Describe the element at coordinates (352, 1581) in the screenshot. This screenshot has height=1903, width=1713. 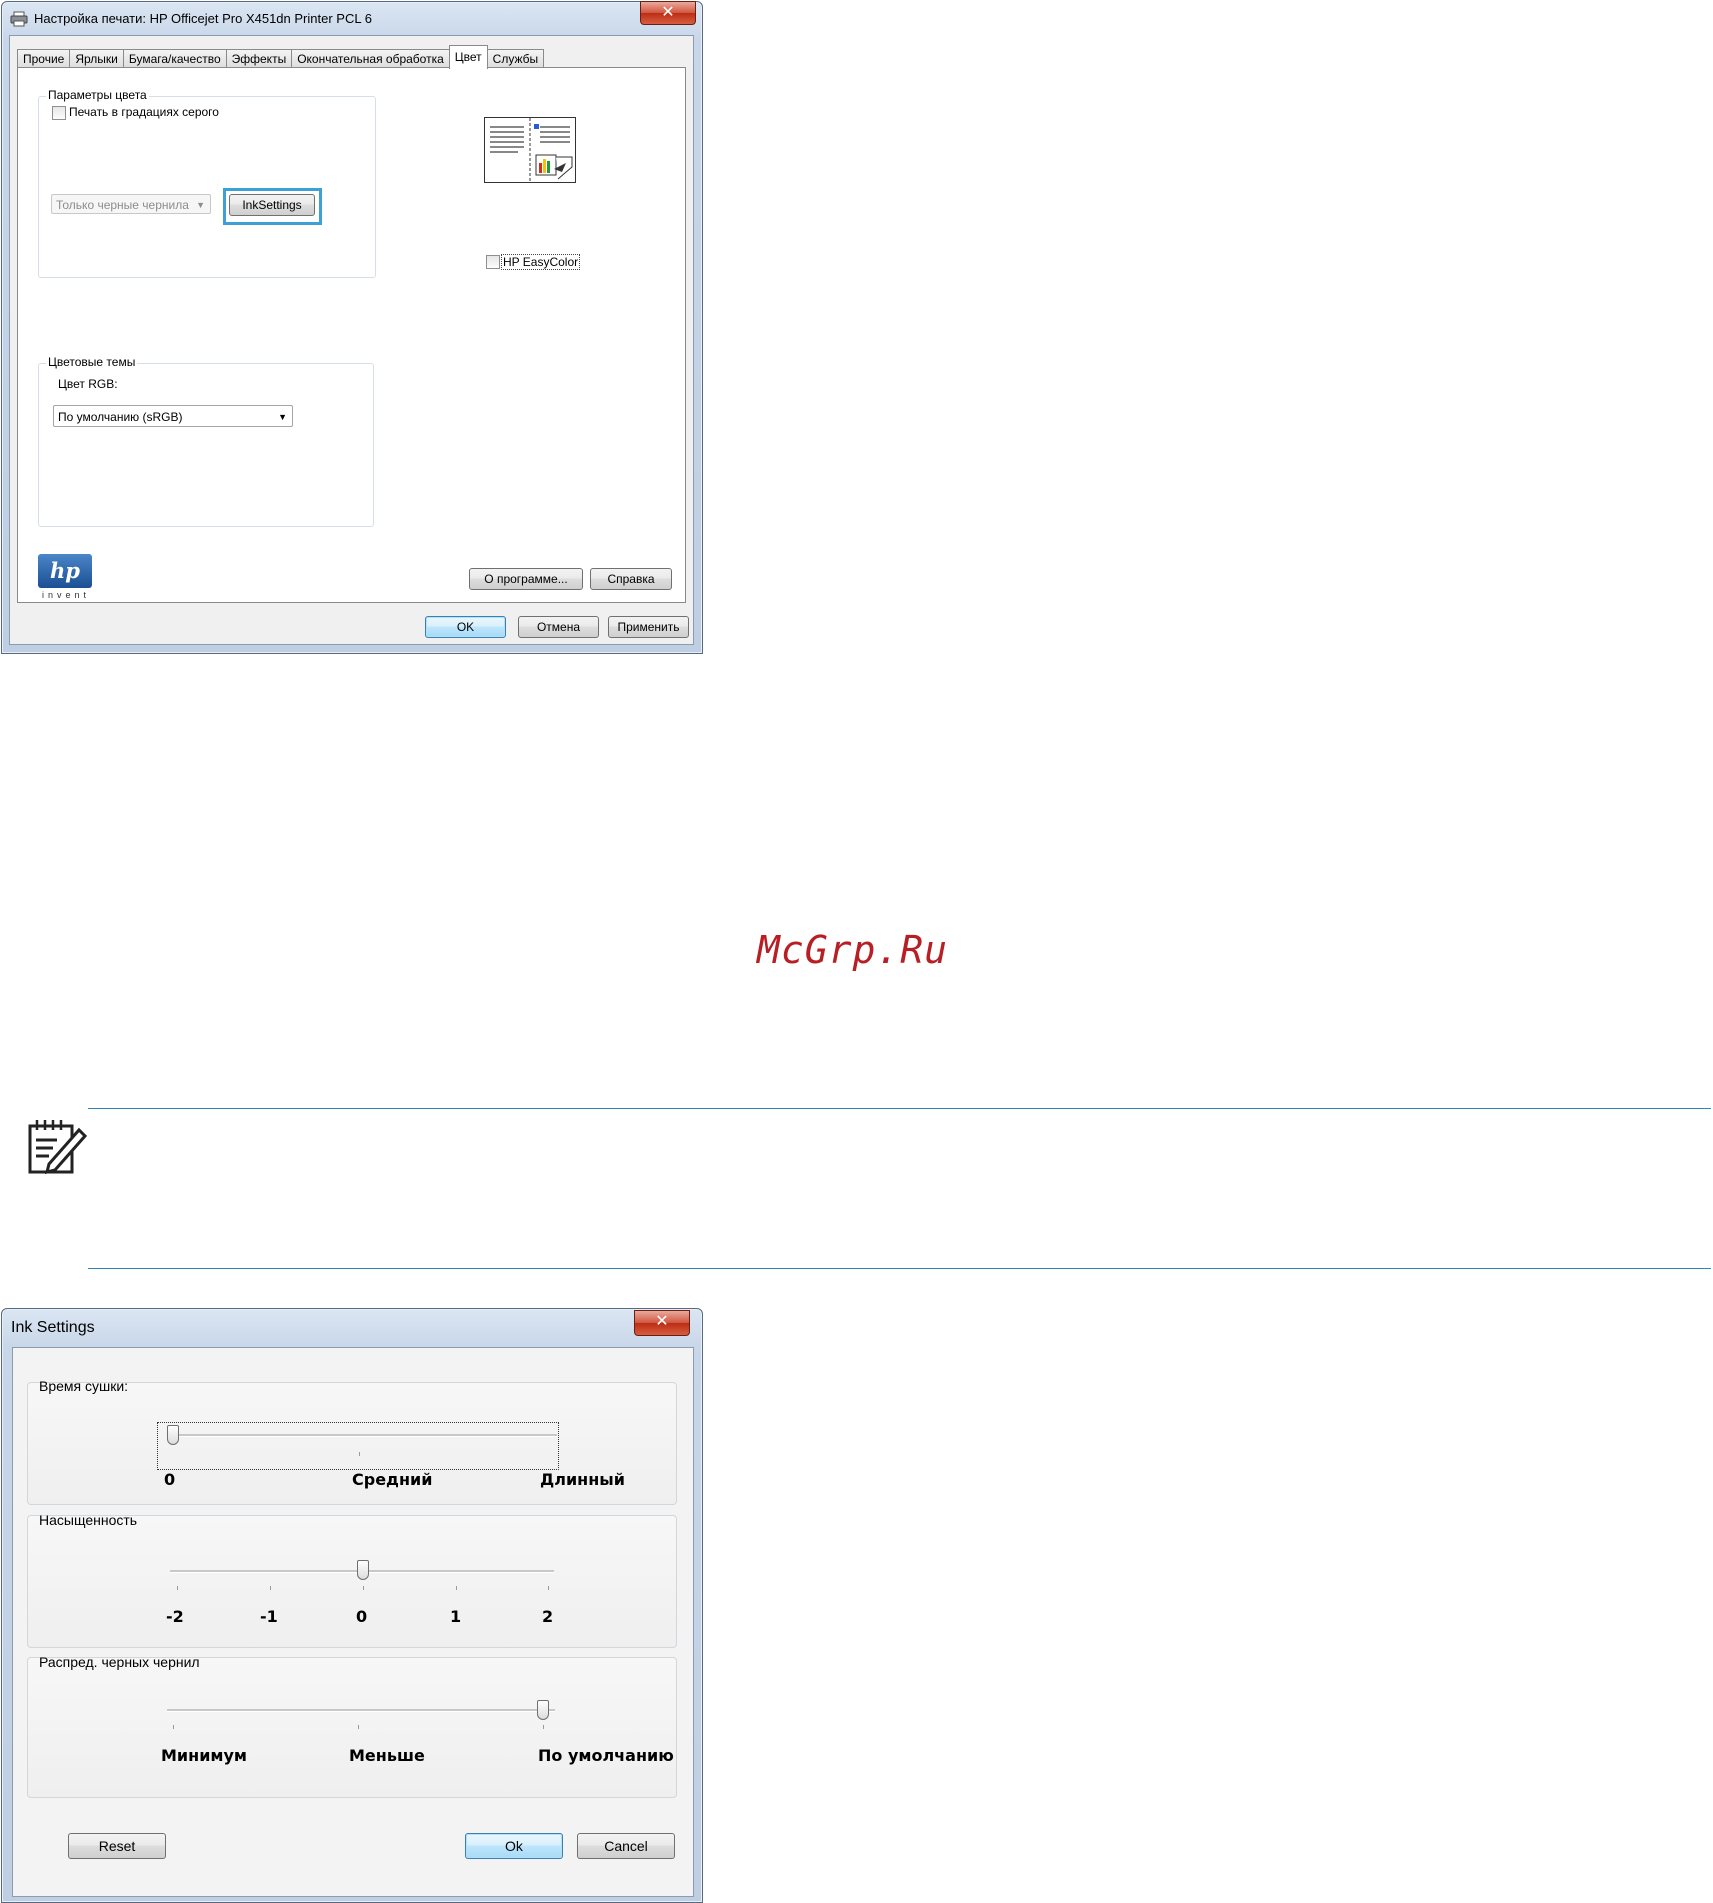
I see `saturation-group` at that location.